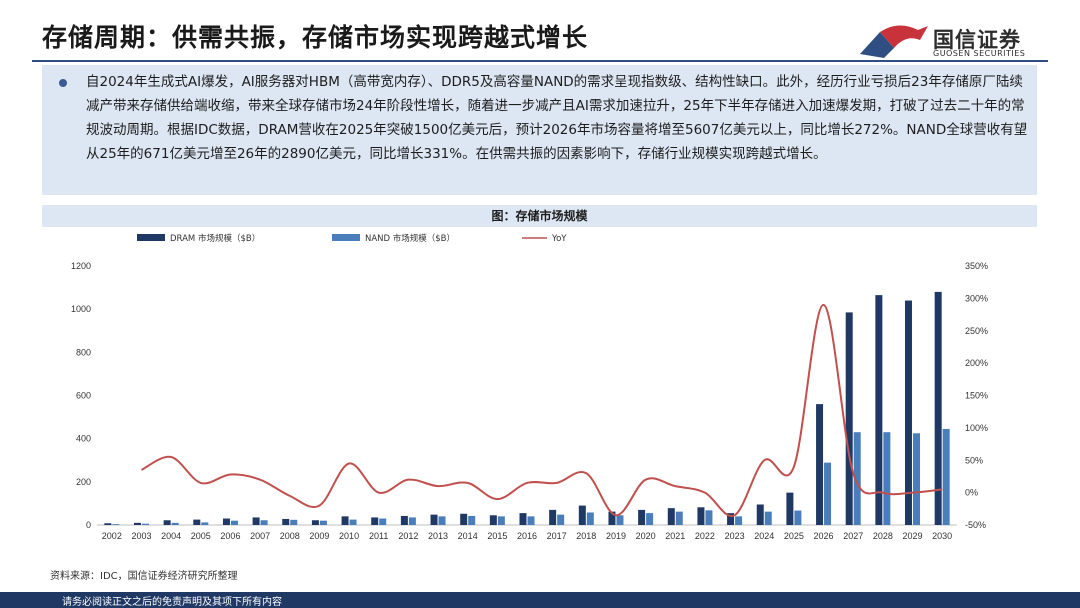  What do you see at coordinates (953, 43) in the screenshot?
I see `company-logo: 国信证券 GUOSEN SECURITIES` at bounding box center [953, 43].